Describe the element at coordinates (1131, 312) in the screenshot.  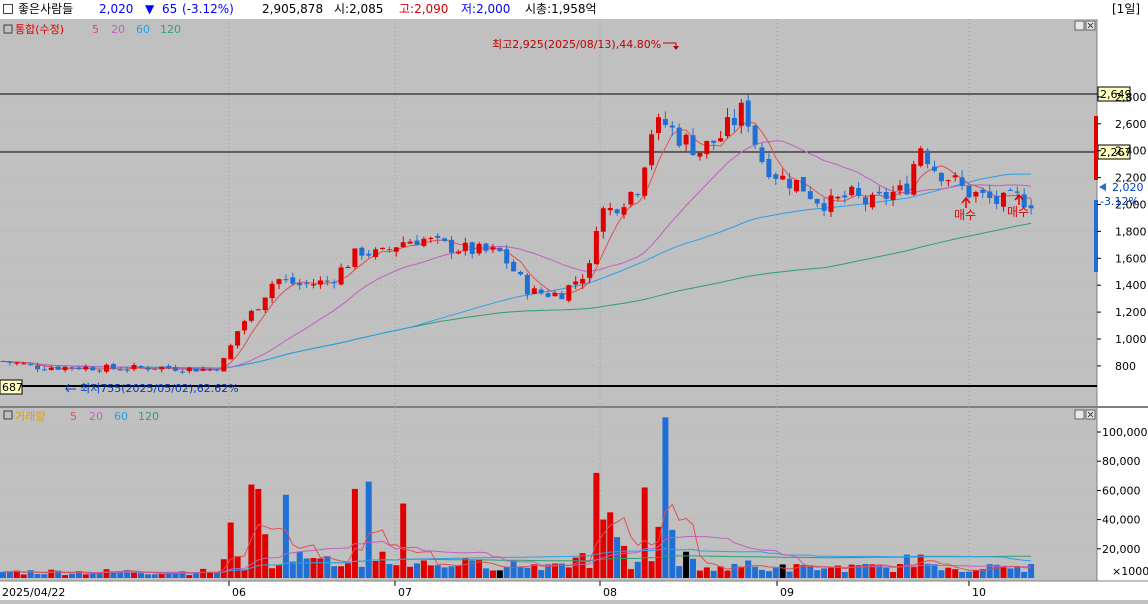
I see `price-tick-label: 1,200` at that location.